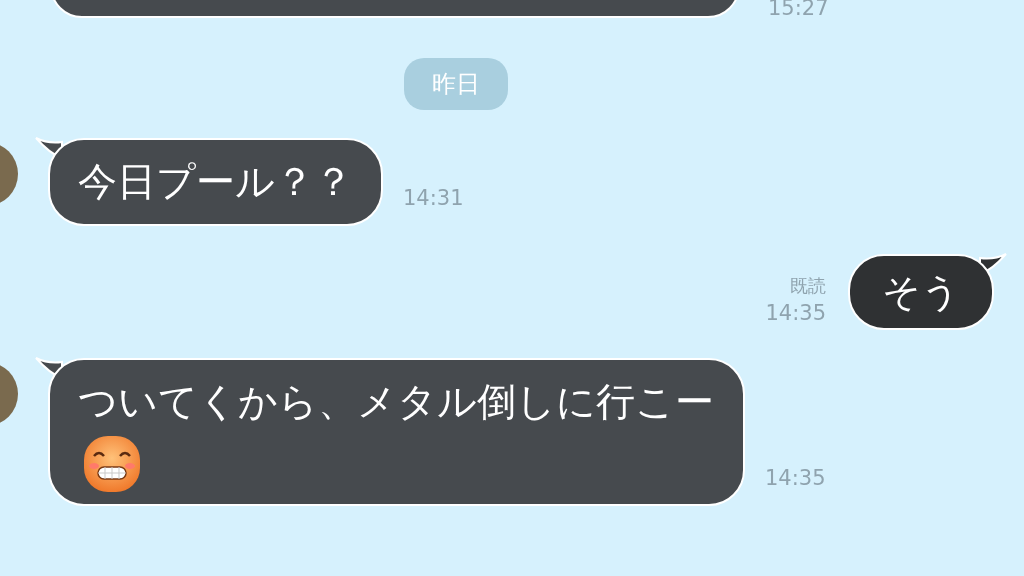  Describe the element at coordinates (456, 84) in the screenshot. I see `date-label: 昨日` at that location.